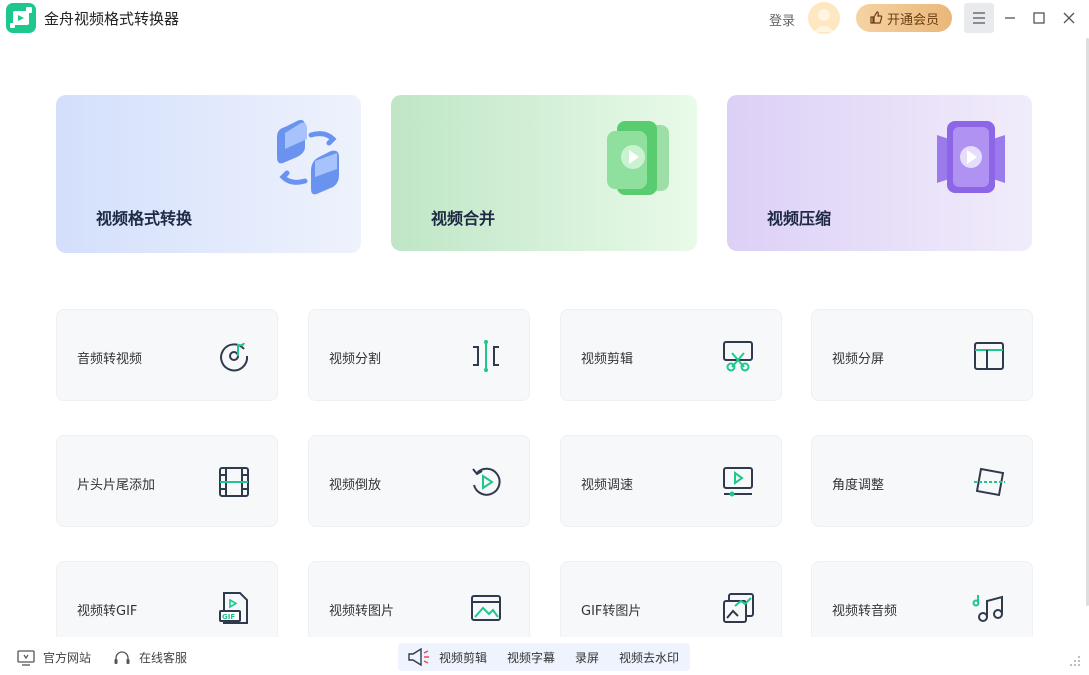  I want to click on online-support-label: 在线客服, so click(163, 658).